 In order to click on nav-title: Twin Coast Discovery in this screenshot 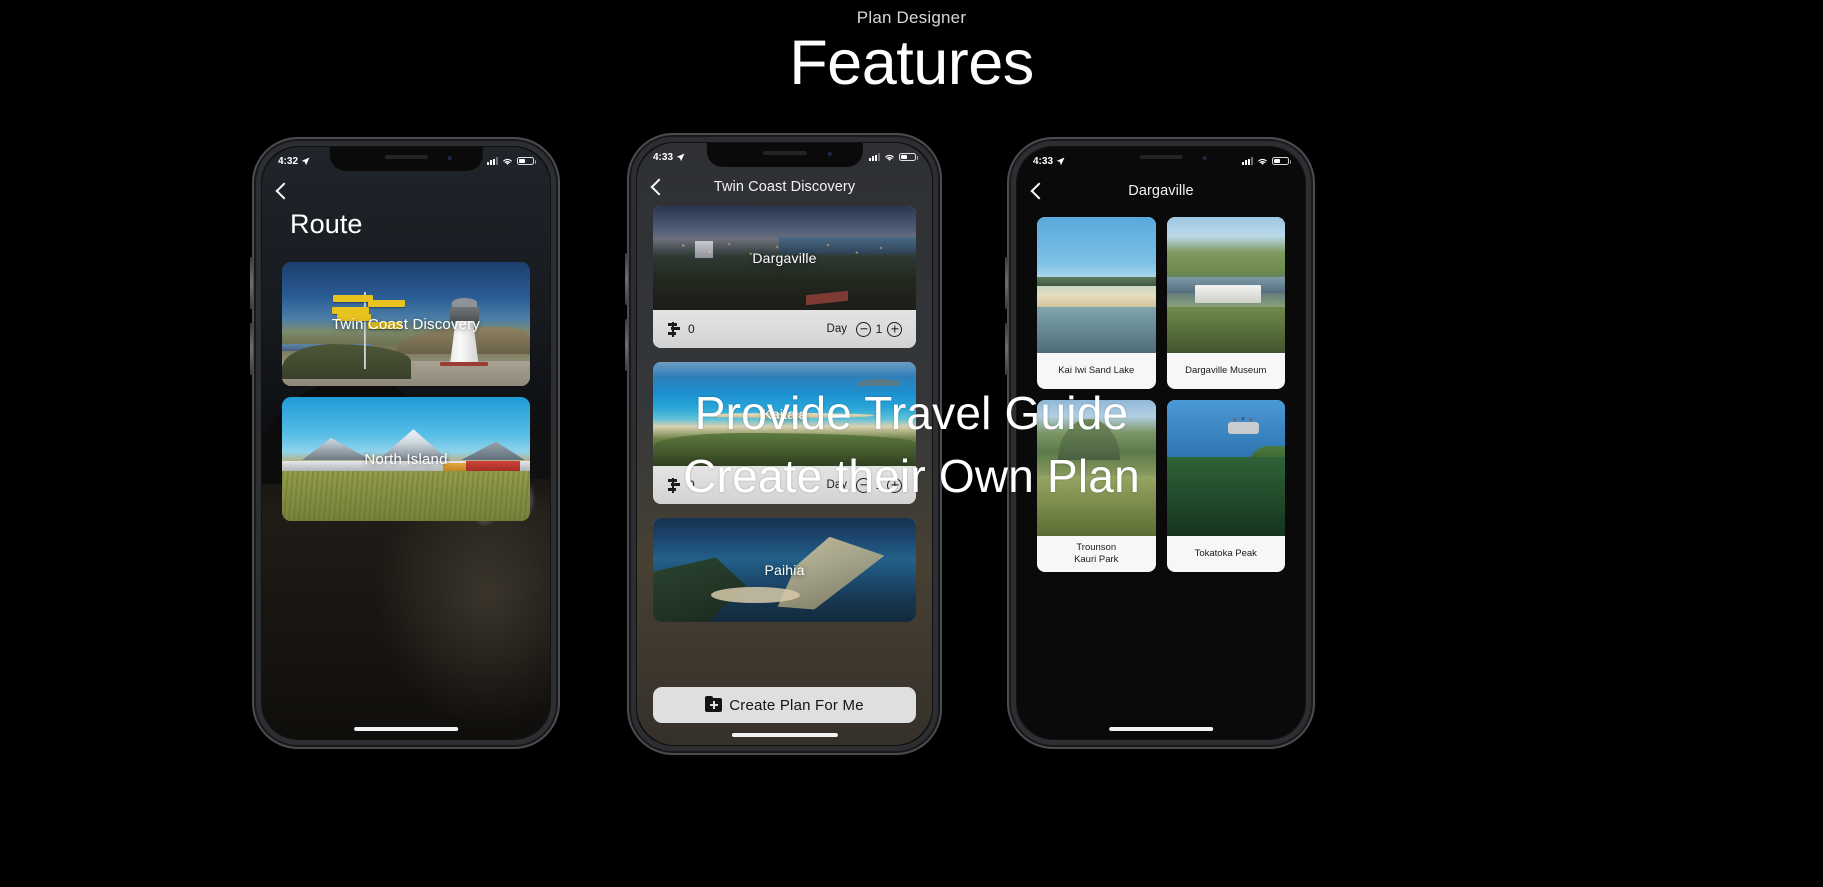, I will do `click(784, 187)`.